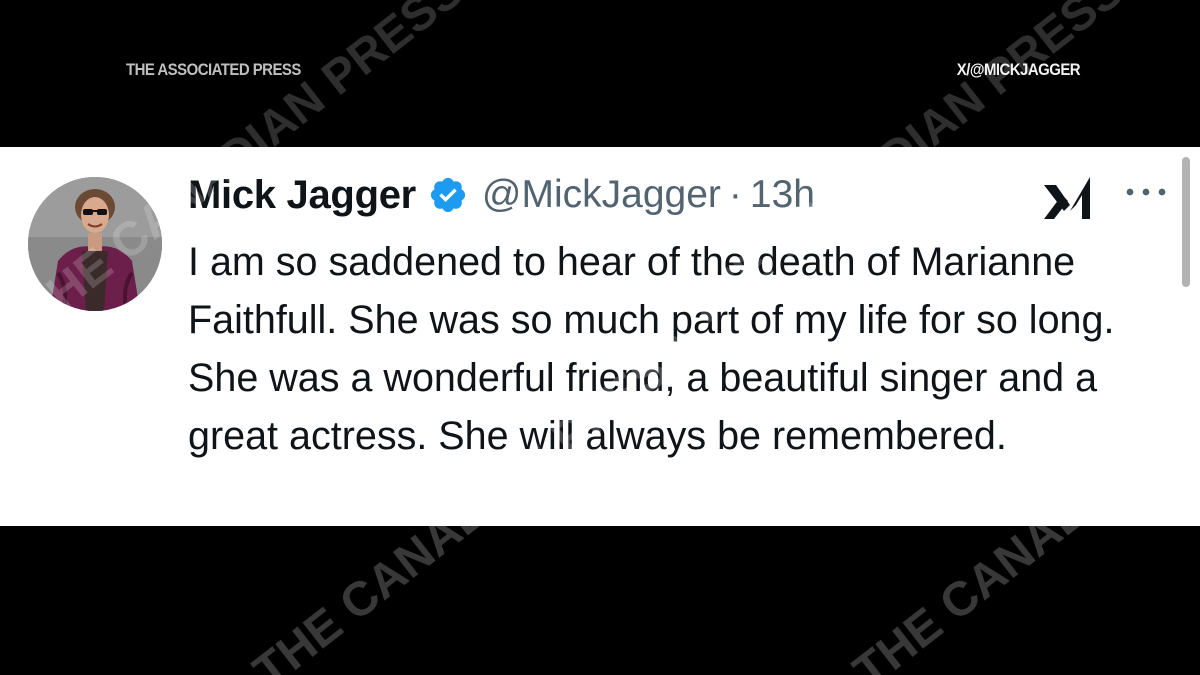 The width and height of the screenshot is (1200, 675). What do you see at coordinates (1186, 222) in the screenshot?
I see `scrollbar` at bounding box center [1186, 222].